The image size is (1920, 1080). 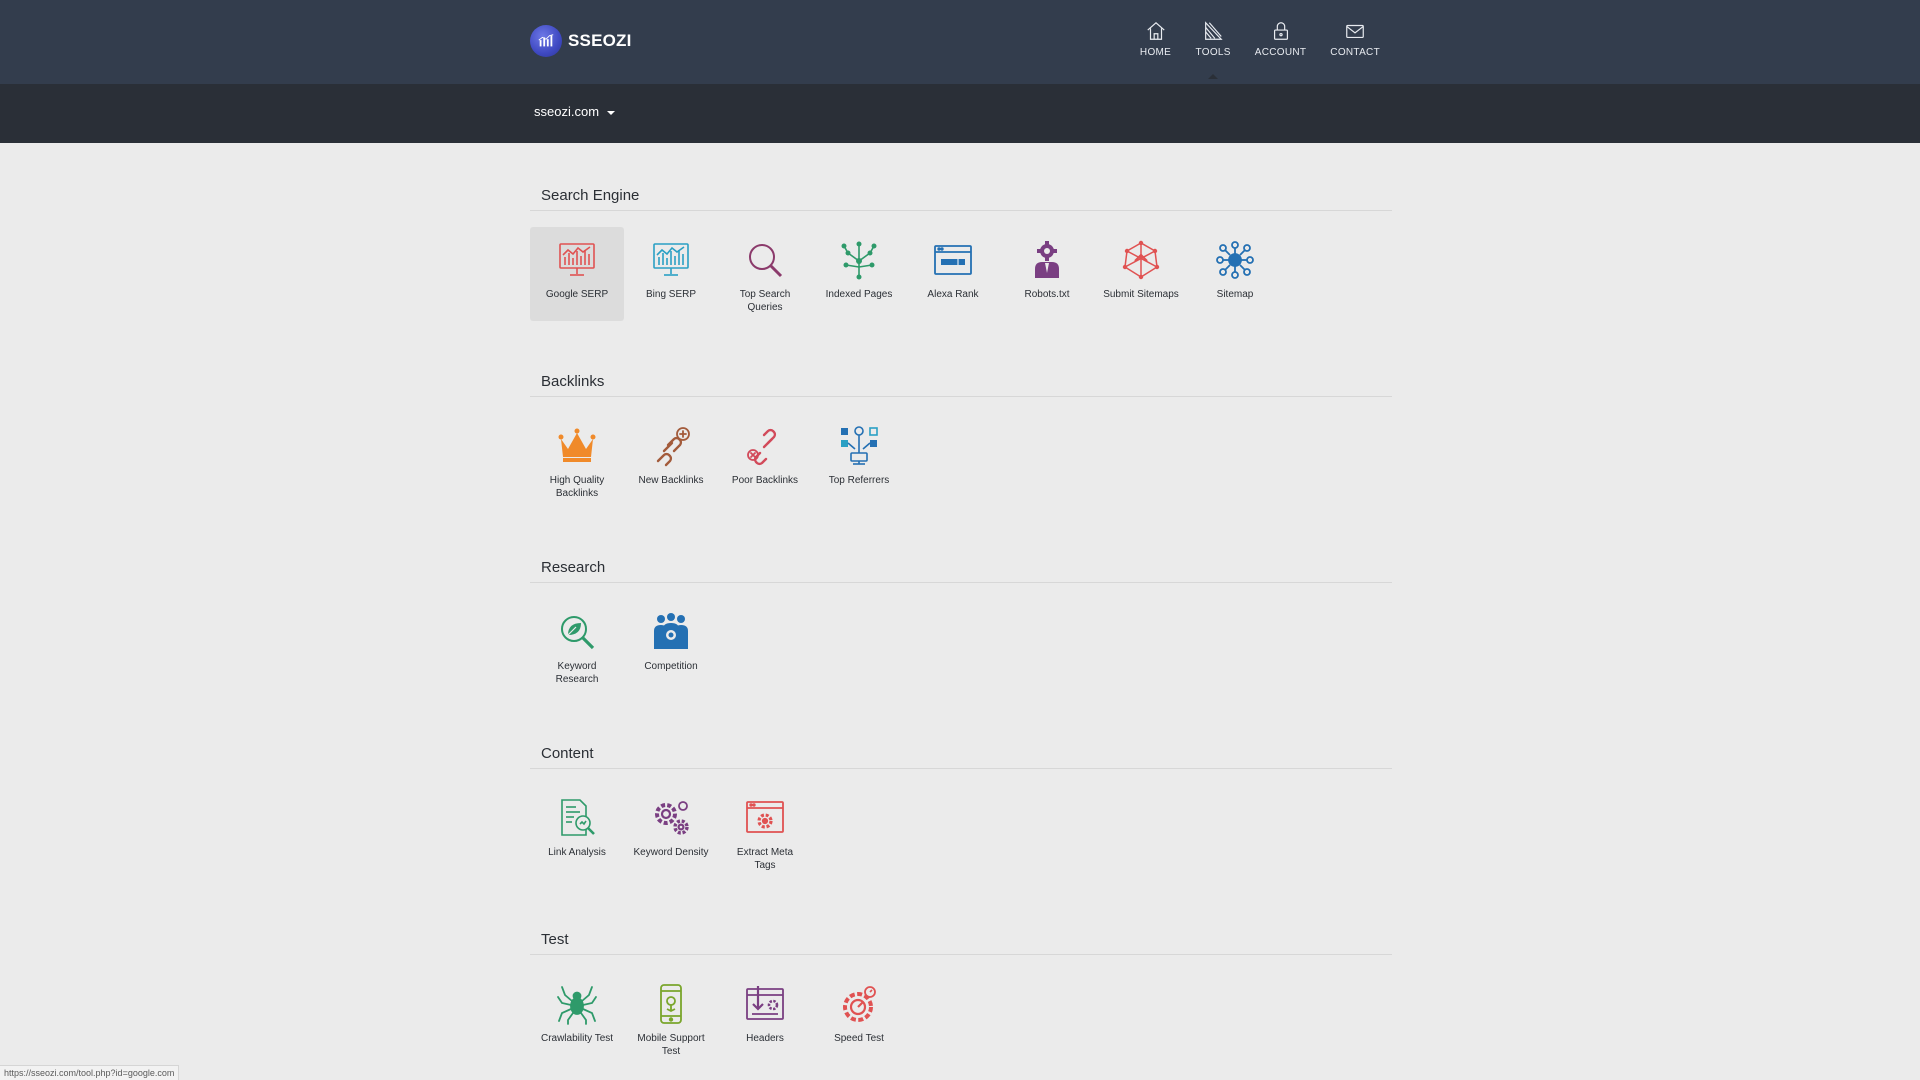 I want to click on tool-link-analysis: Link Analysis, so click(x=577, y=832).